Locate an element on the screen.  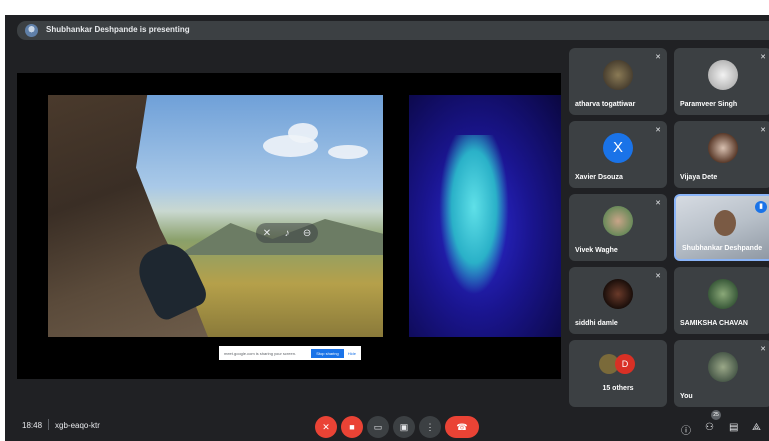
speaker-face is located at coordinates (725, 223).